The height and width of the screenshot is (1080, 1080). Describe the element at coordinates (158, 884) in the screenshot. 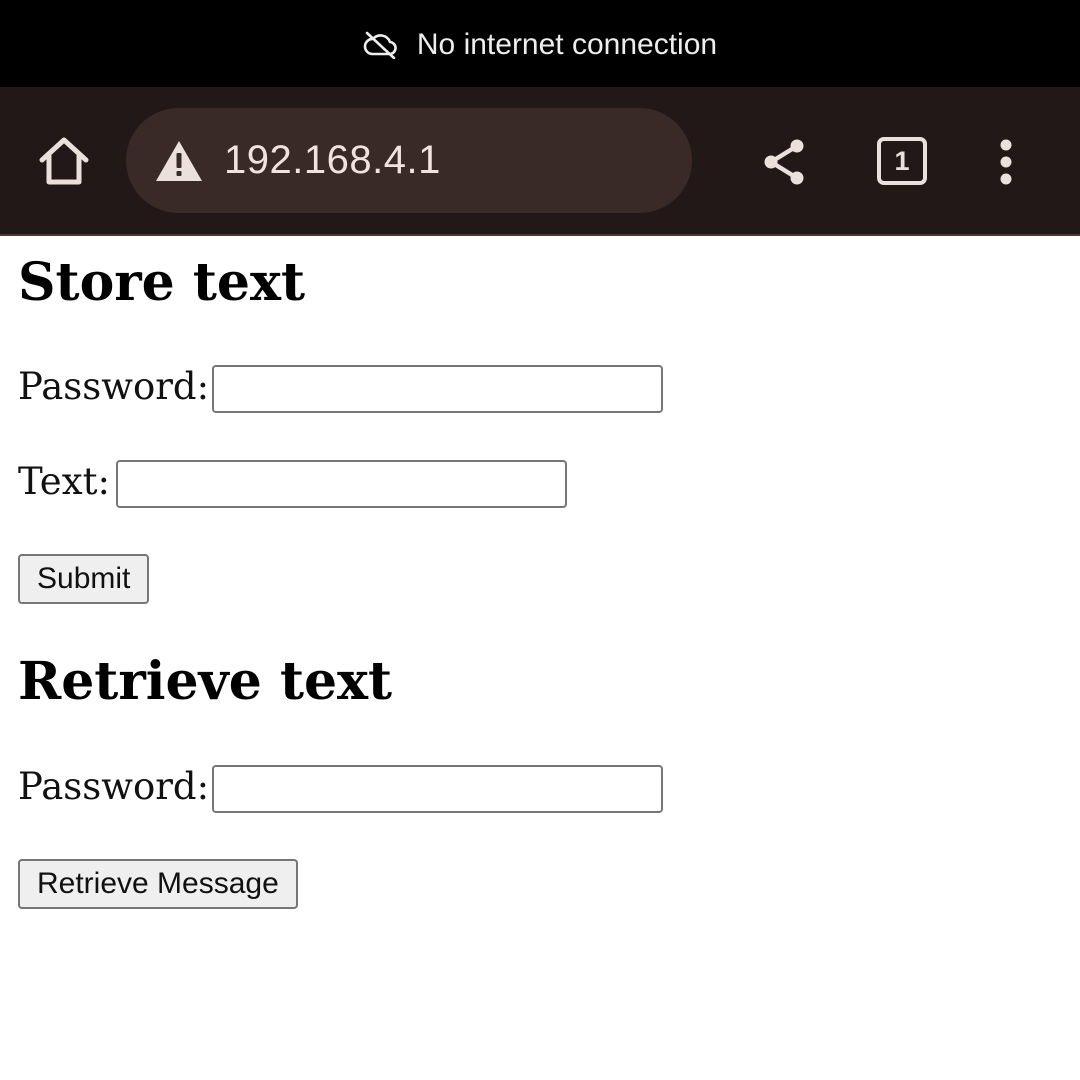

I see `retrieve-message-button: Retrieve Message` at that location.